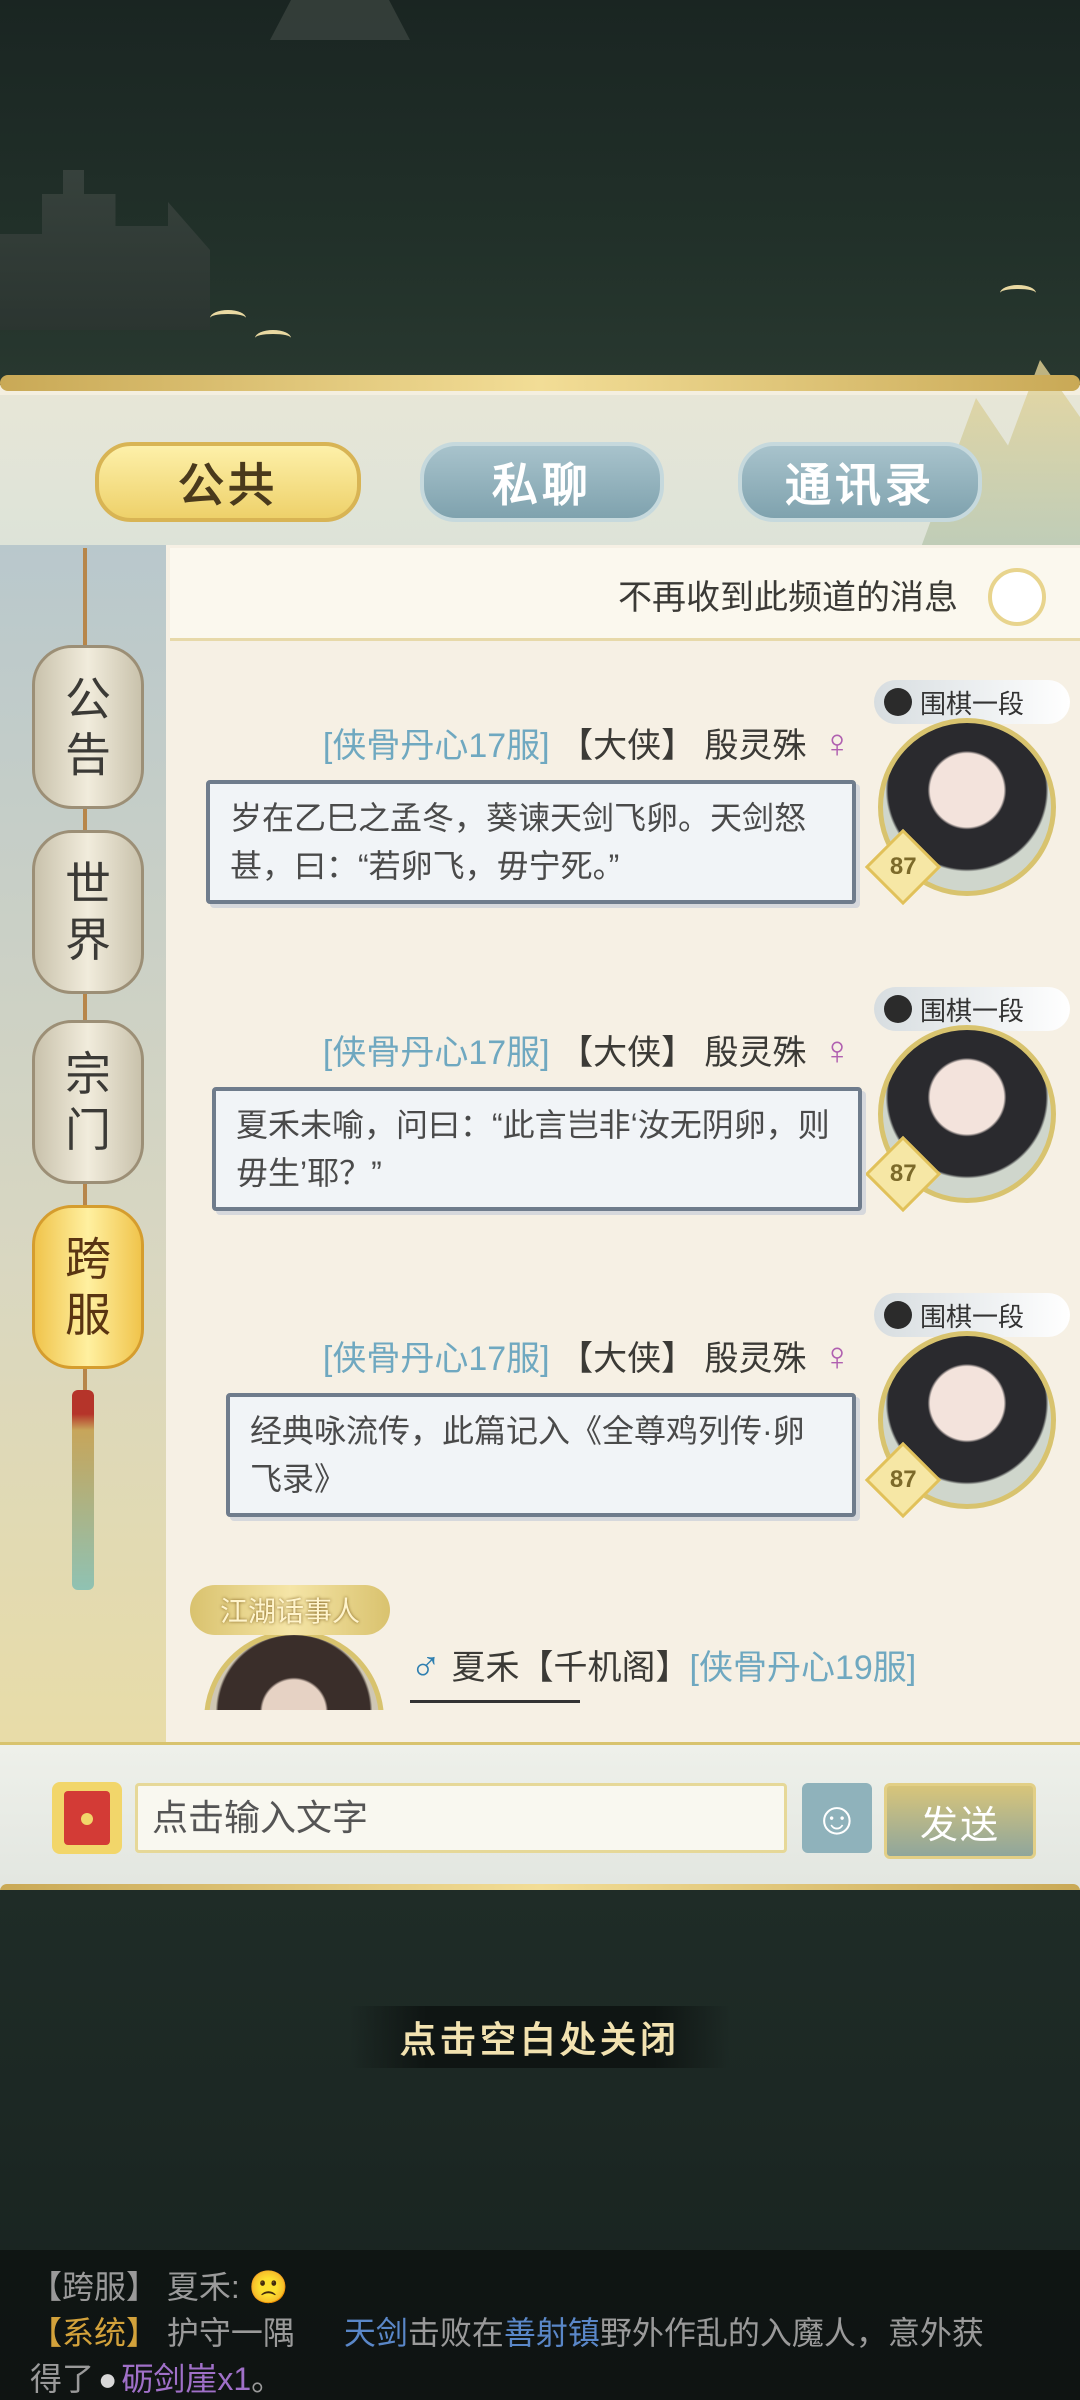 The image size is (1080, 2400). What do you see at coordinates (88, 1074) in the screenshot?
I see `channel-label: 宗` at bounding box center [88, 1074].